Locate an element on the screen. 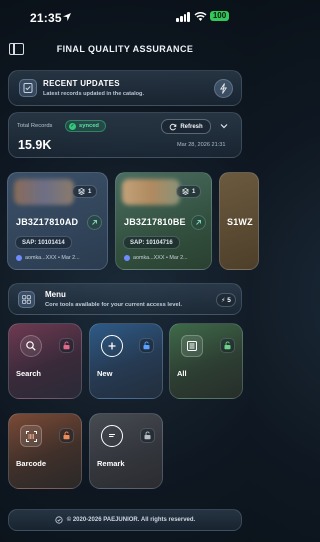 The height and width of the screenshot is (542, 320). barcode-tile-label: Barcode is located at coordinates (31, 463).